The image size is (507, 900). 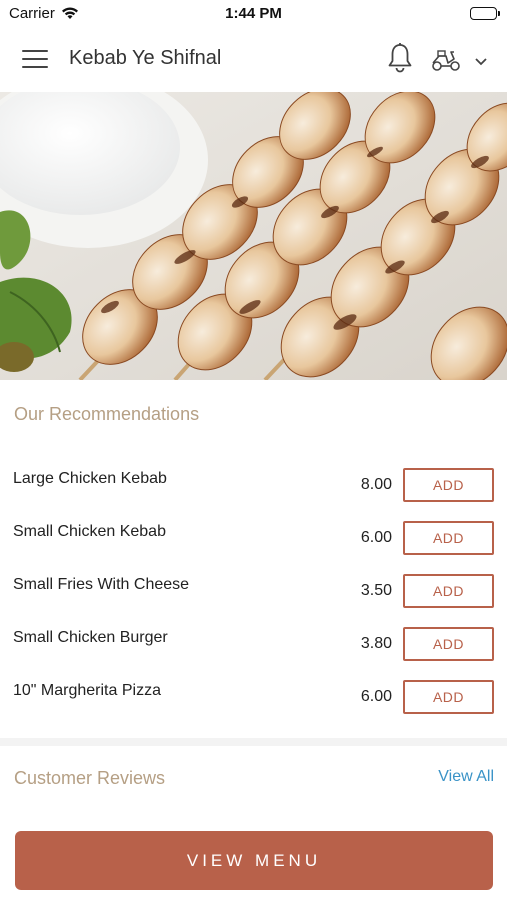 I want to click on recommendations-title: Our Recommendations, so click(x=107, y=414).